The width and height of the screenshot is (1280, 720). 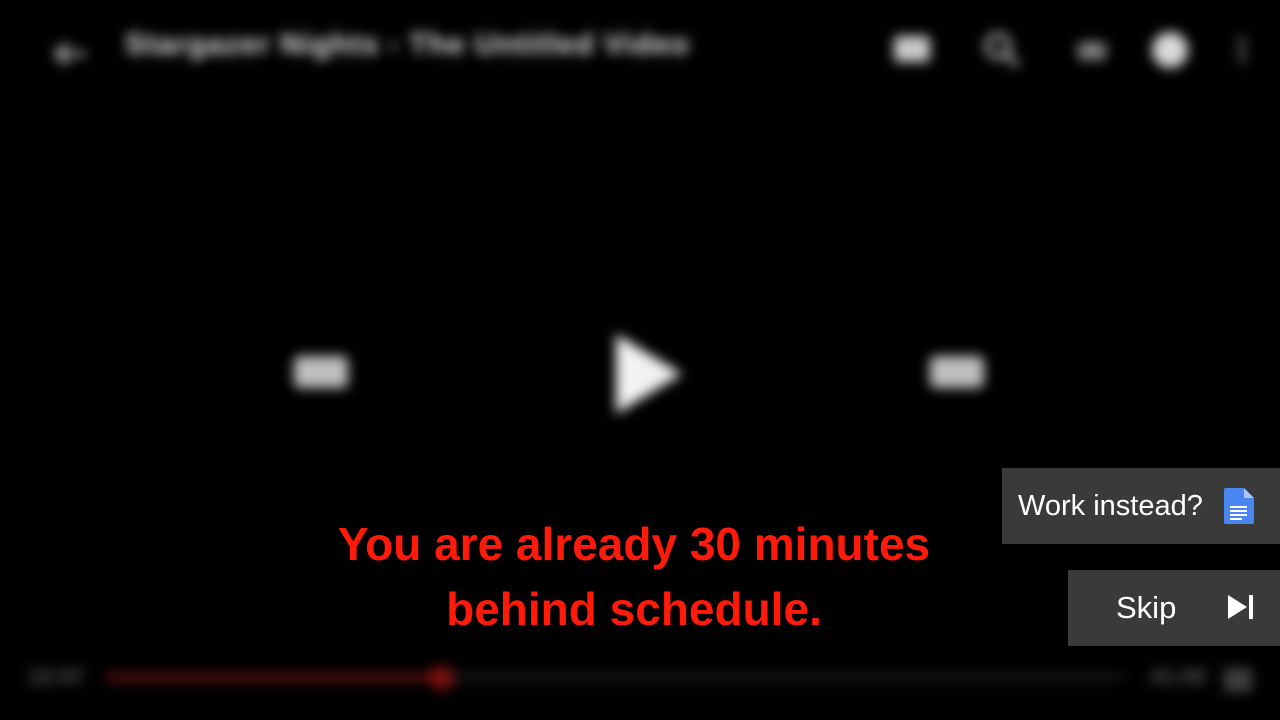 I want to click on play-icon, so click(x=647, y=374).